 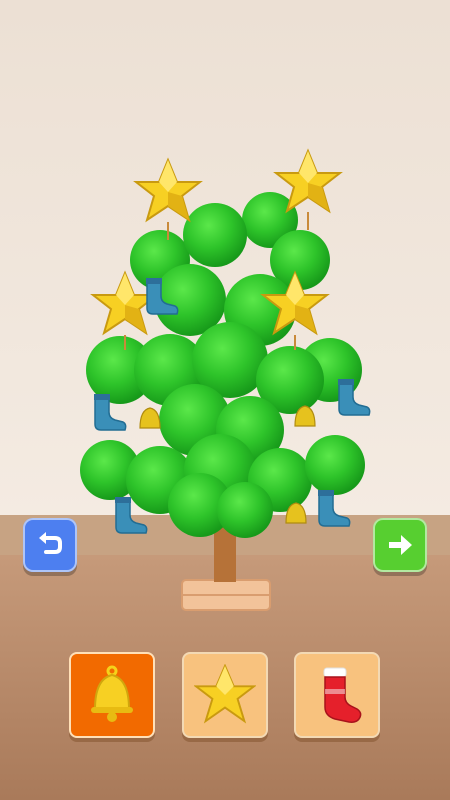 I want to click on arrow-right-icon, so click(x=400, y=545).